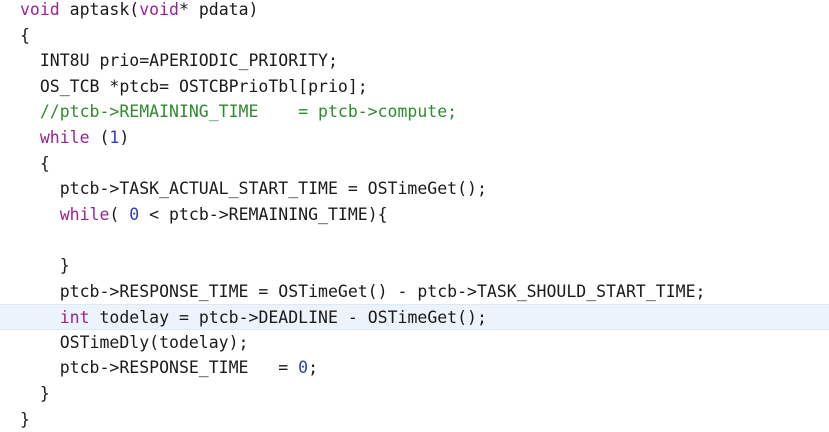 This screenshot has width=829, height=432. I want to click on code-token: OS_TCB *ptcb= OSTCBPrioTbl[prio];, so click(194, 86).